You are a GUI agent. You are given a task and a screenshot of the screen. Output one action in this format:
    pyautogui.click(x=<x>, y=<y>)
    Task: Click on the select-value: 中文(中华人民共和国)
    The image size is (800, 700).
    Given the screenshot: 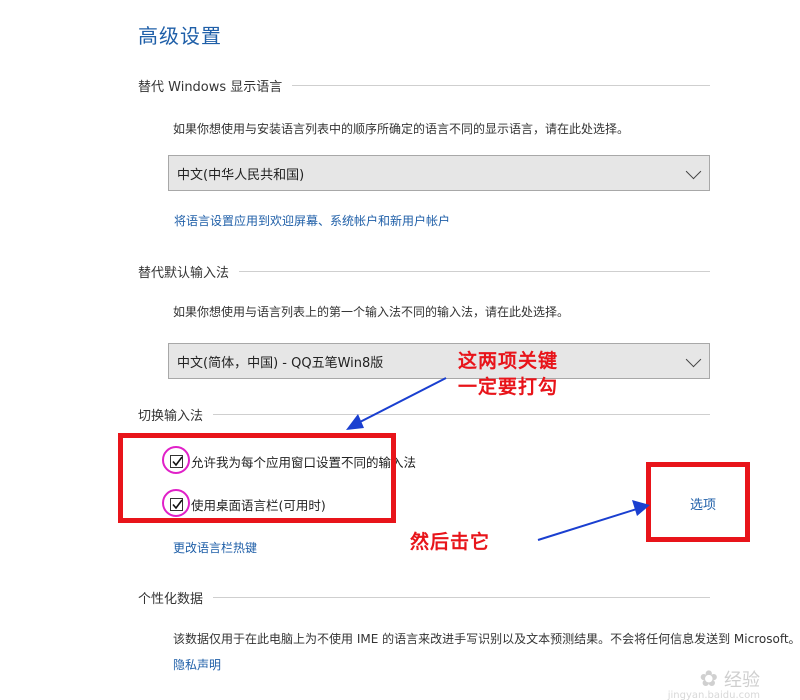 What is the action you would take?
    pyautogui.click(x=241, y=175)
    